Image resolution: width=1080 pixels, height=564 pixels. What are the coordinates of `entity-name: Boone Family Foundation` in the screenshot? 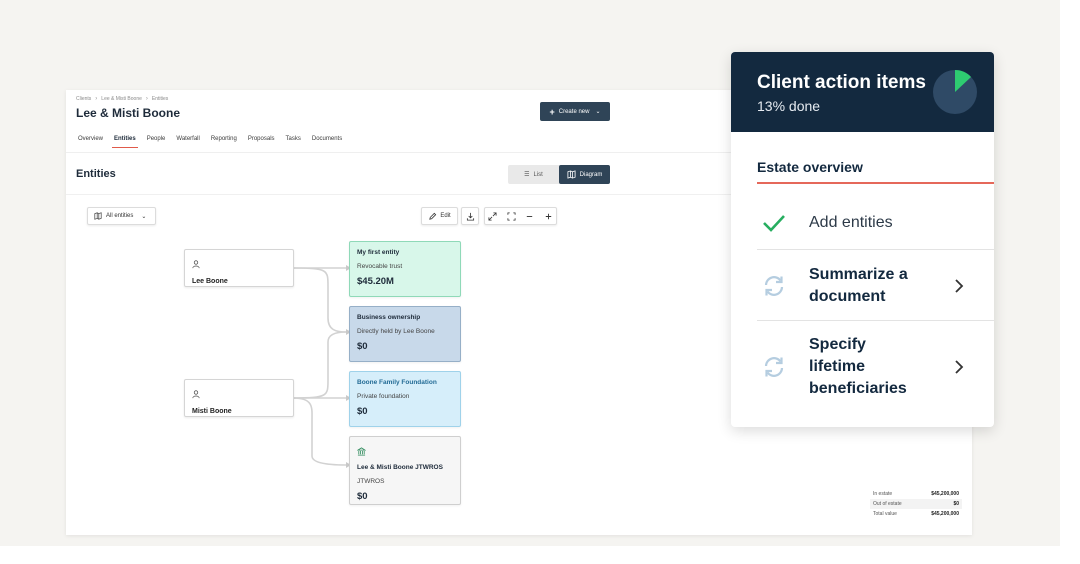 It's located at (397, 382).